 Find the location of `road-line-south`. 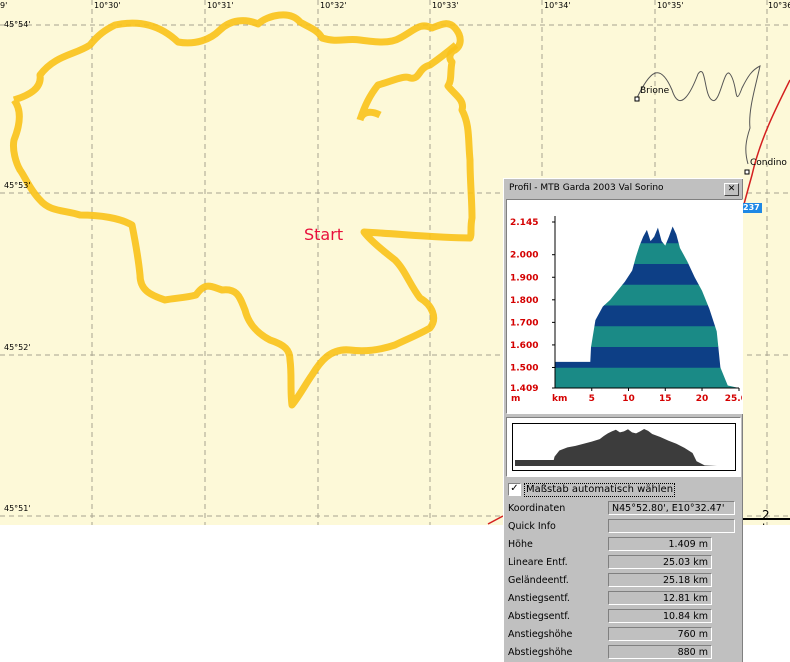

road-line-south is located at coordinates (495, 520).